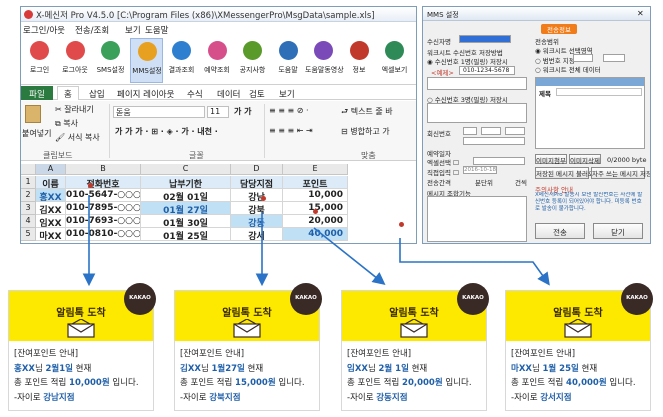 The width and height of the screenshot is (663, 417). What do you see at coordinates (28, 169) in the screenshot?
I see `grid-corner` at bounding box center [28, 169].